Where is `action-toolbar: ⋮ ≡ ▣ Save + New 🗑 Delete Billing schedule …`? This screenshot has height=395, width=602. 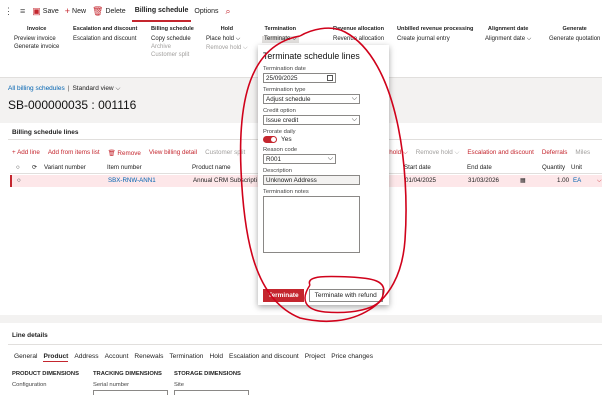 action-toolbar: ⋮ ≡ ▣ Save + New 🗑 Delete Billing schedule … is located at coordinates (301, 11).